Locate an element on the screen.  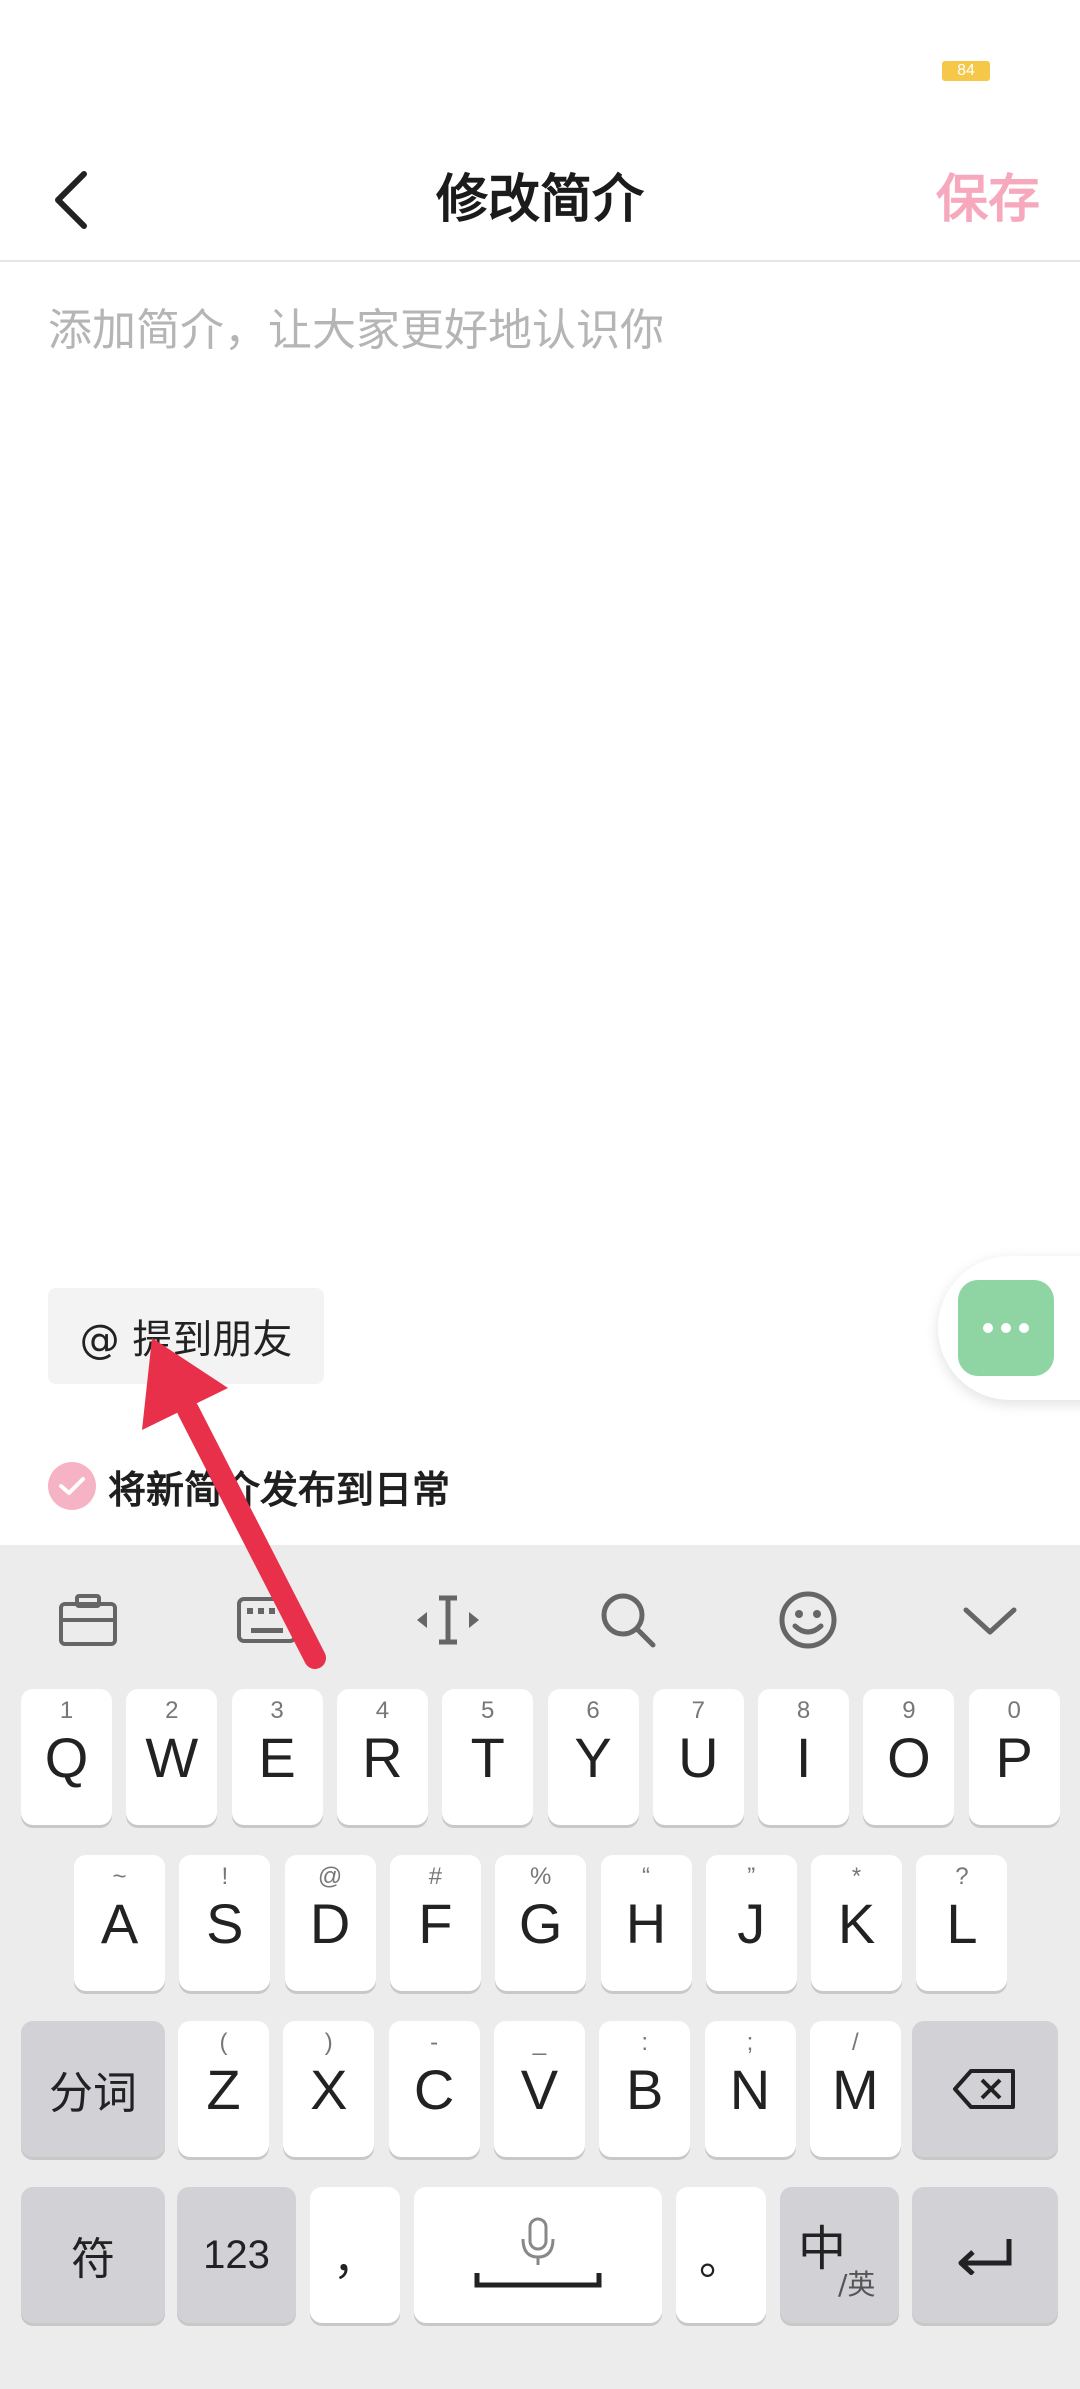
key-main-label: V is located at coordinates (539, 2089).